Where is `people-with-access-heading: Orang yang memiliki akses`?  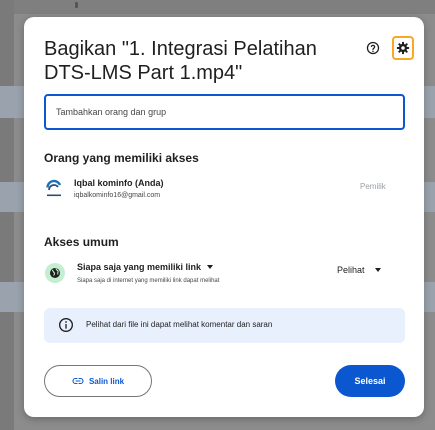
people-with-access-heading: Orang yang memiliki akses is located at coordinates (121, 158).